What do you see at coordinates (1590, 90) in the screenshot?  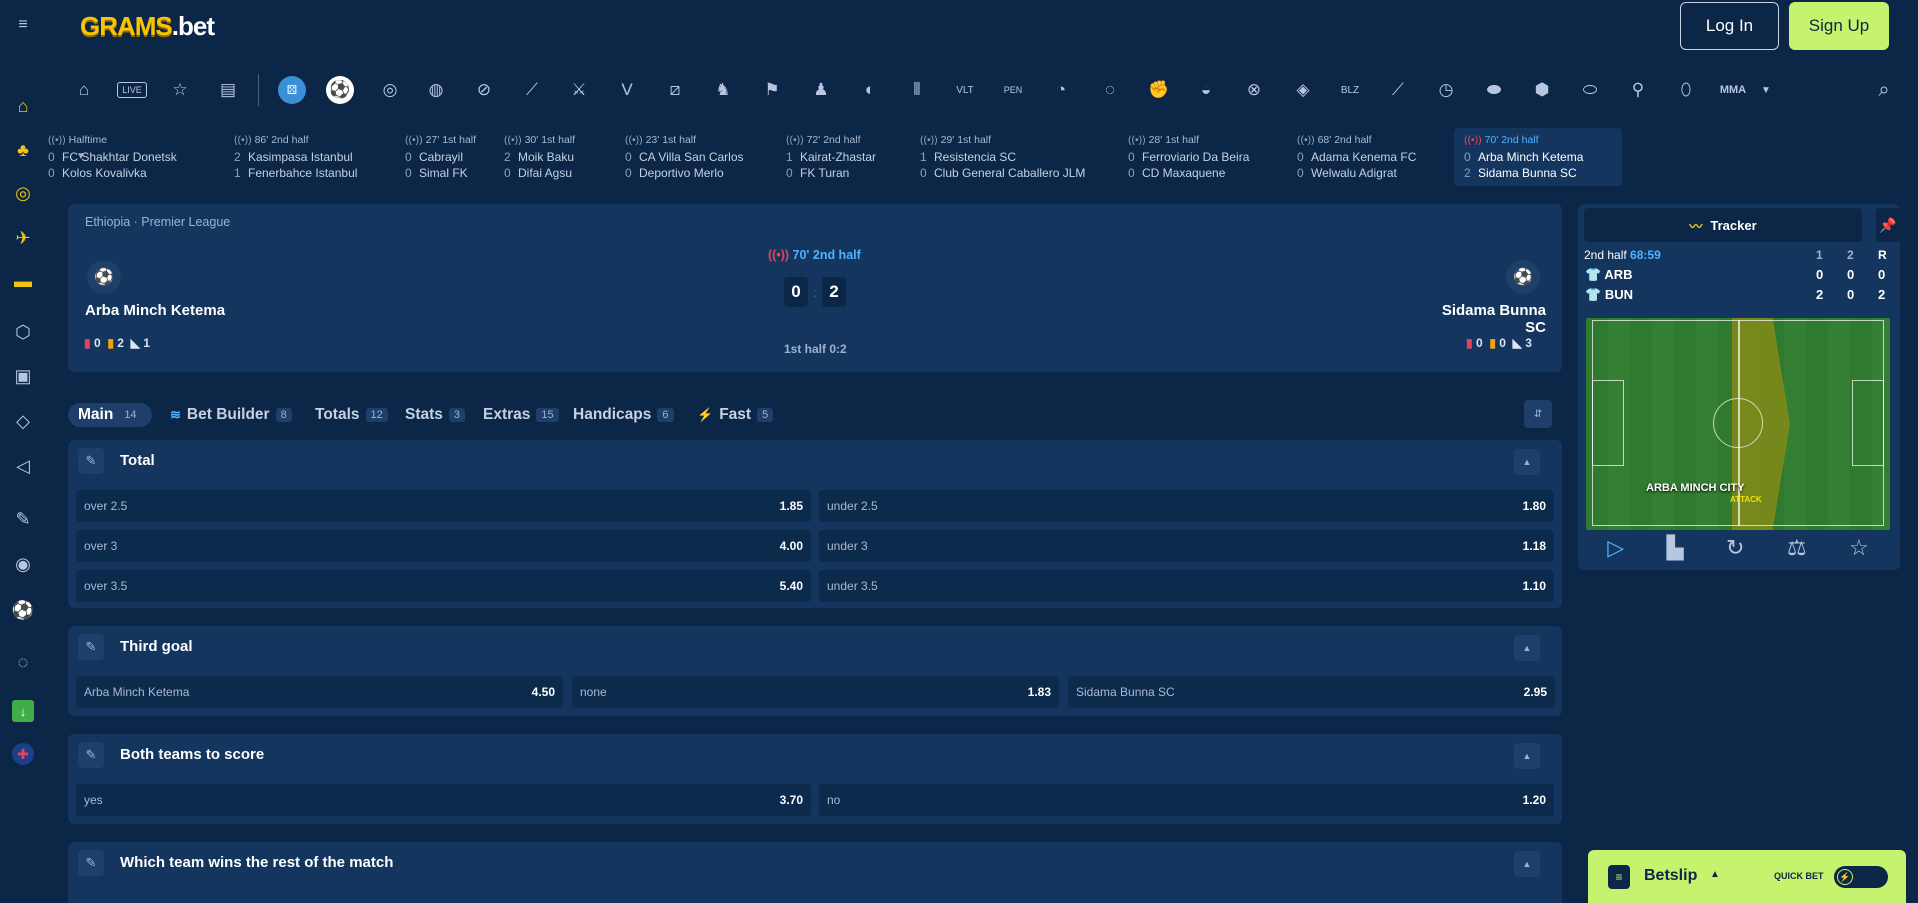 I see `snooker-icon: ⬭` at bounding box center [1590, 90].